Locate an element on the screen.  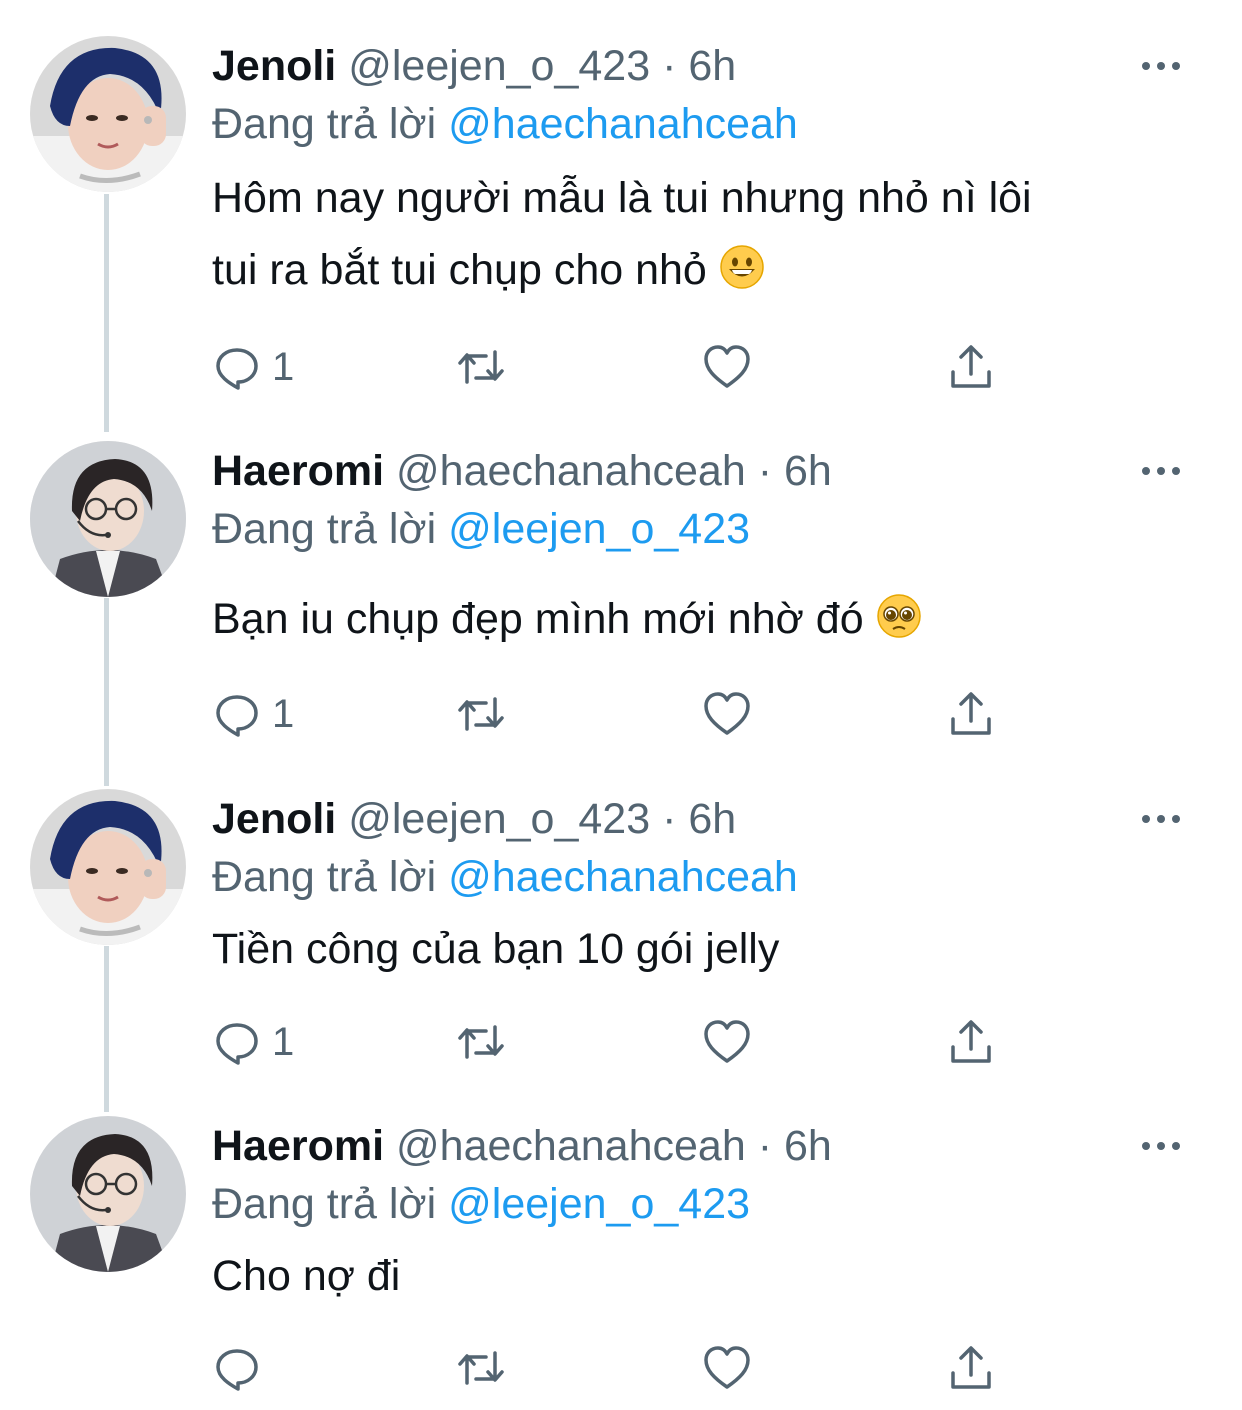
pleading-face-icon is located at coordinates (898, 616).